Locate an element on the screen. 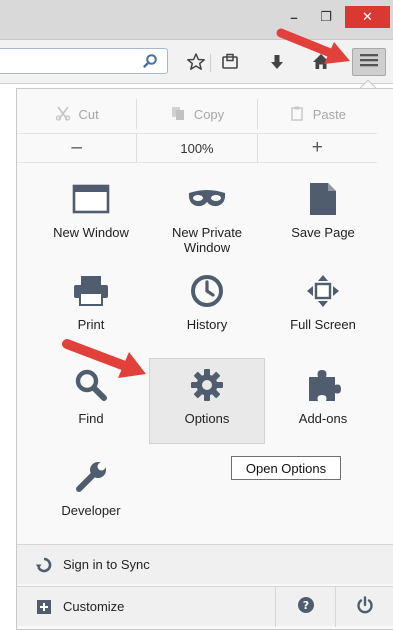 The width and height of the screenshot is (393, 630). zoom-controls: – 100% + is located at coordinates (197, 148).